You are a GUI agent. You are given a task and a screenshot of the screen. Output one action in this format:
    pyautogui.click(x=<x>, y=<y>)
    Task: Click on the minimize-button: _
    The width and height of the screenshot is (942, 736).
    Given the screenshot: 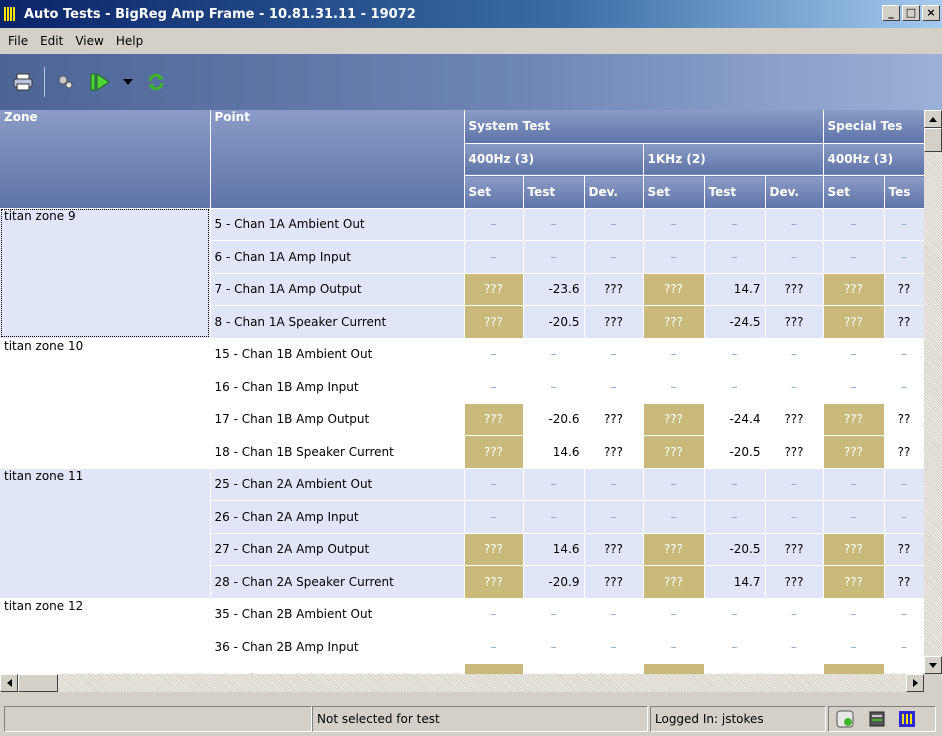 What is the action you would take?
    pyautogui.click(x=891, y=13)
    